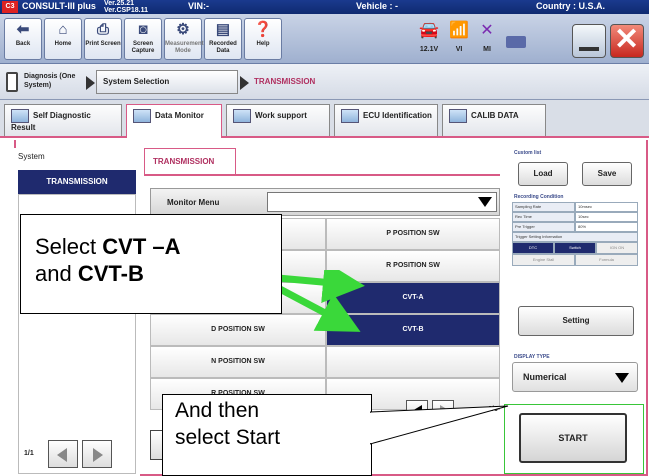  Describe the element at coordinates (459, 49) in the screenshot. I see `vi-label: VI` at that location.